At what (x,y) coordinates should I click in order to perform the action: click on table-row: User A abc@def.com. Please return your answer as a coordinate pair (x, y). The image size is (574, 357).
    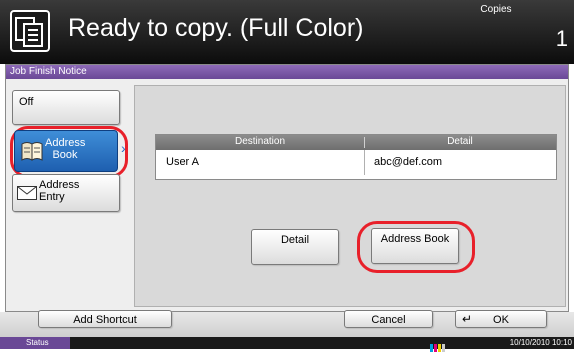
    Looking at the image, I should click on (356, 162).